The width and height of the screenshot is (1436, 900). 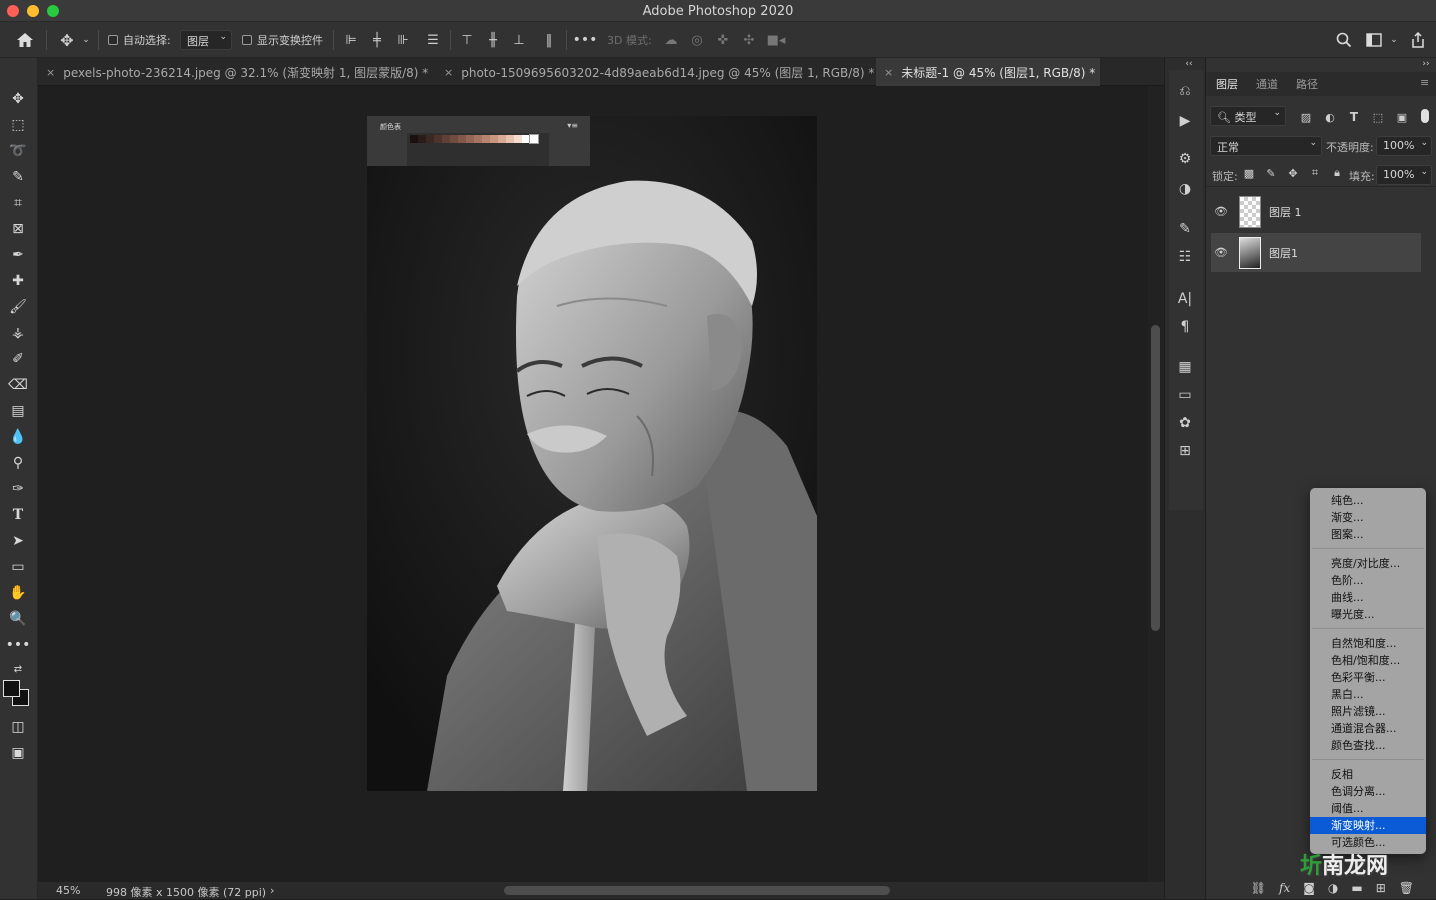 I want to click on align-left-icon: ⊫, so click(x=351, y=40).